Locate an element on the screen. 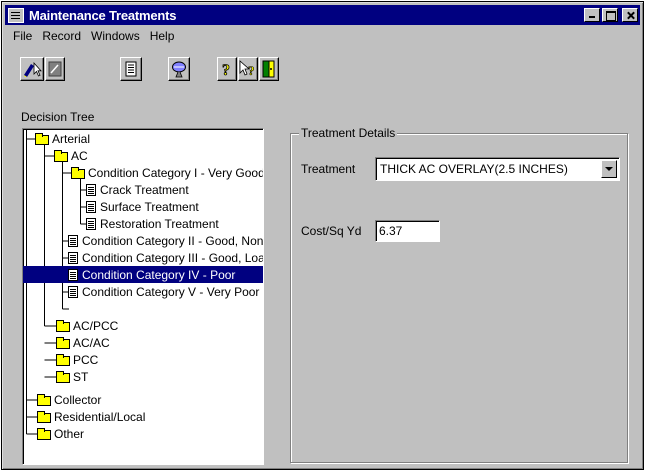  exit-button is located at coordinates (269, 69).